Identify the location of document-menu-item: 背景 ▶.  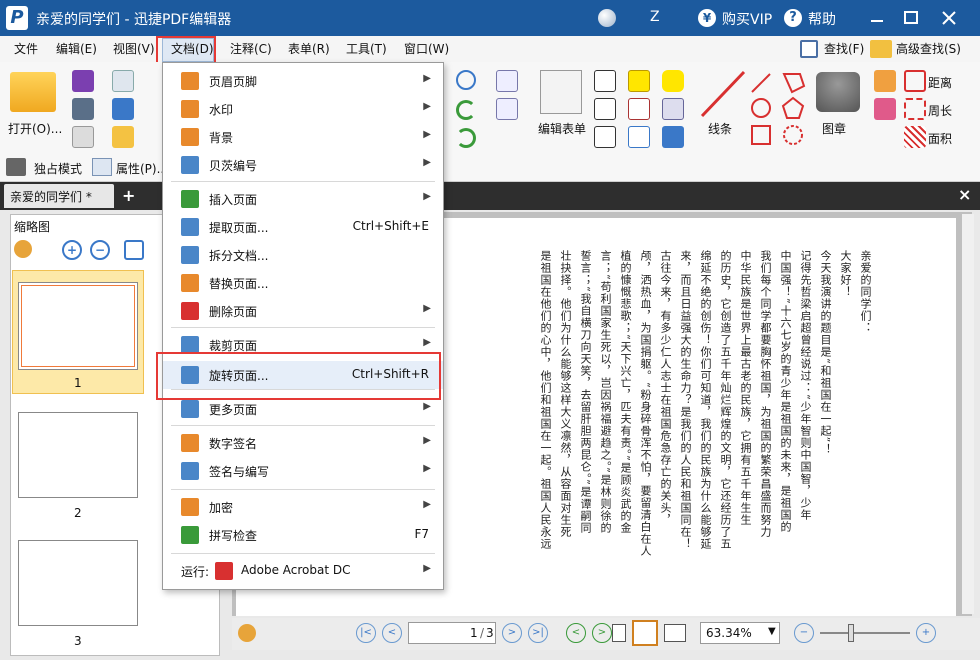
(303, 137).